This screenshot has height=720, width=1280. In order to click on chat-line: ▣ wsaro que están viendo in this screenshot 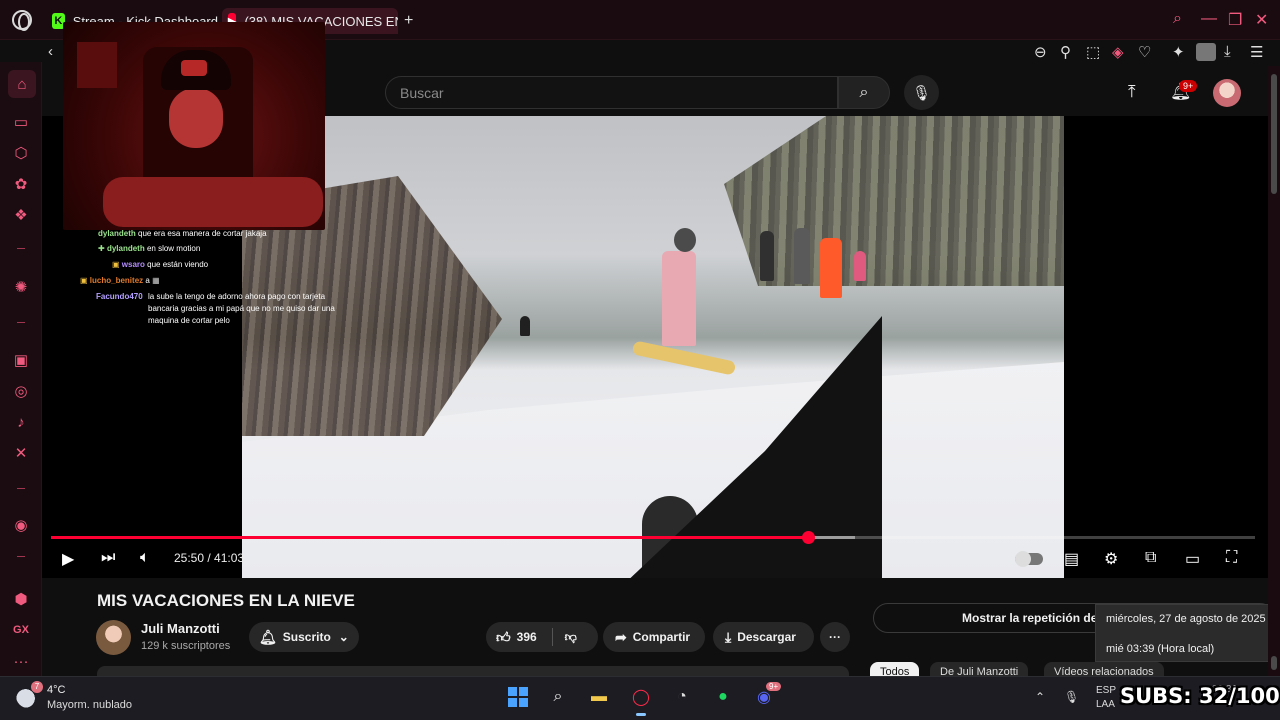, I will do `click(160, 265)`.